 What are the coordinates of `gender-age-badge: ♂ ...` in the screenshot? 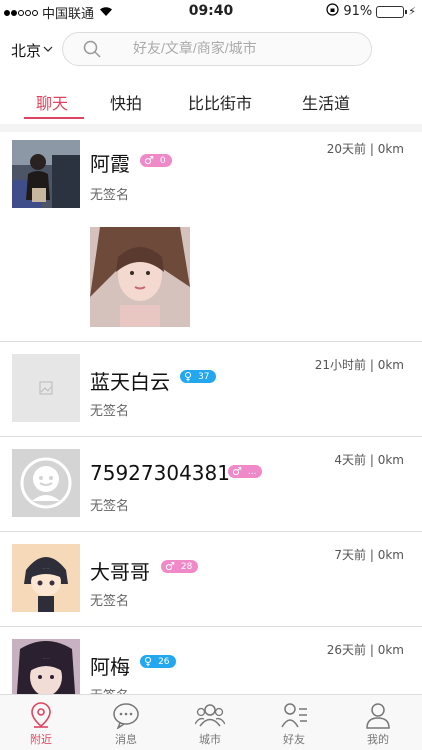 It's located at (245, 471).